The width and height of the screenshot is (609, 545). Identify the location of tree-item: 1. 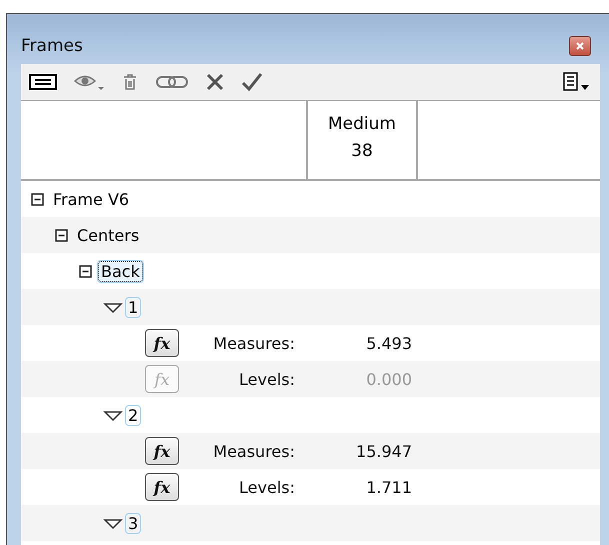
(133, 307).